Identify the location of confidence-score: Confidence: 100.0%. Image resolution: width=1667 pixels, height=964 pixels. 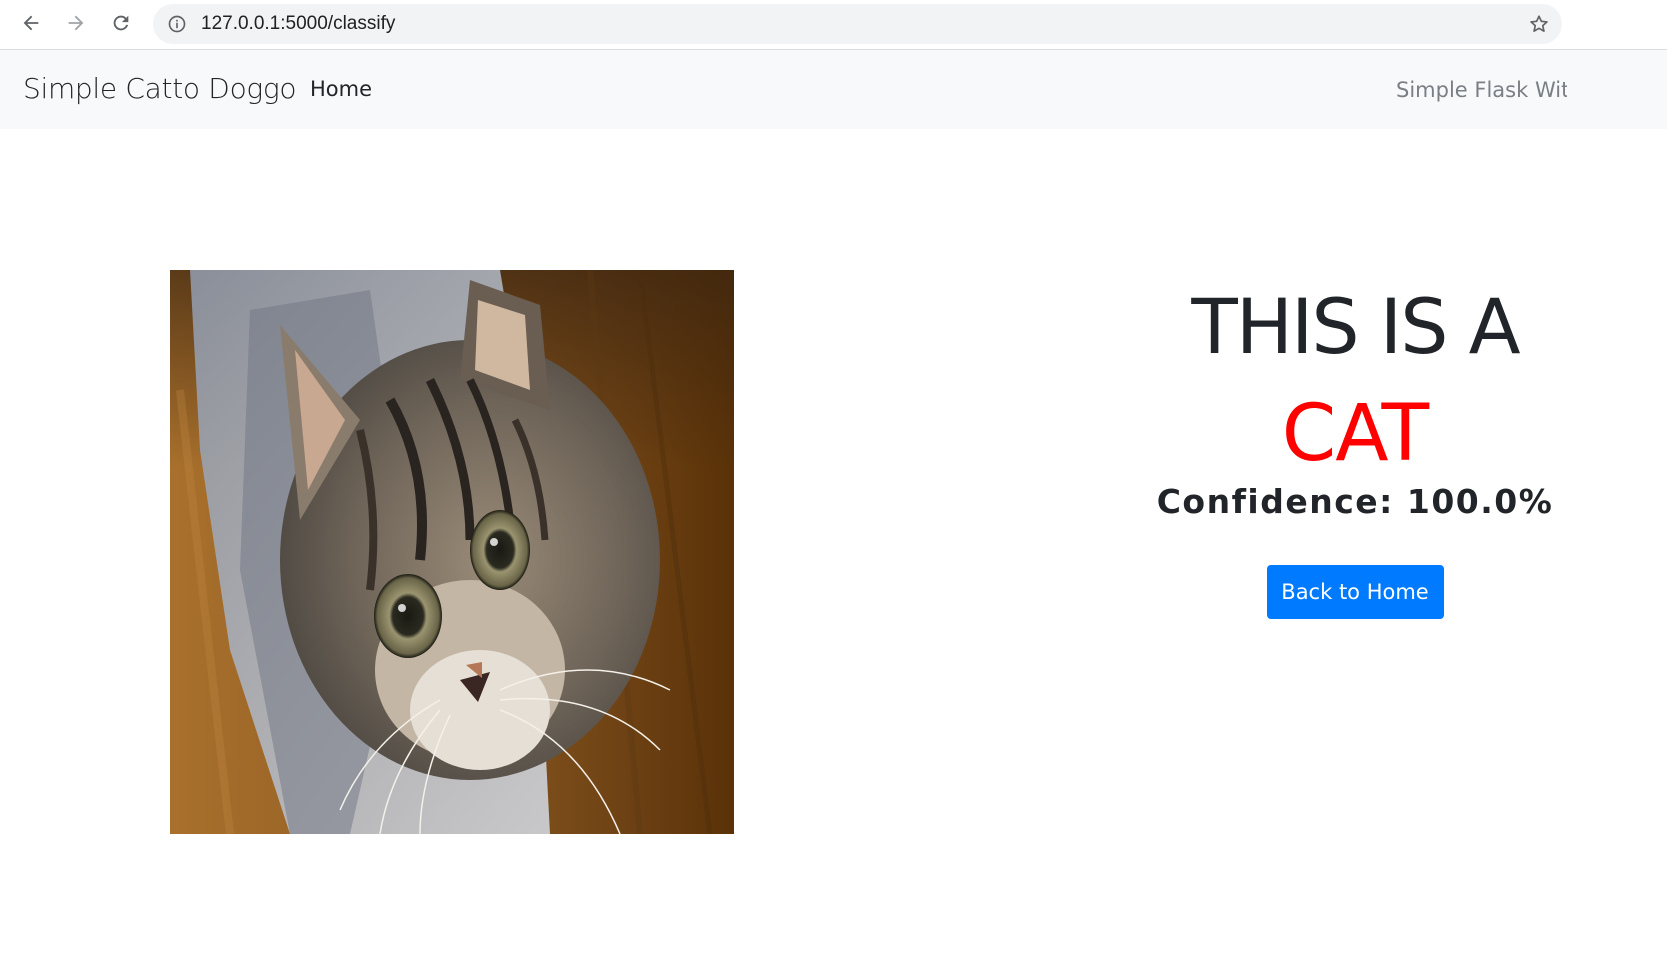
(1355, 501).